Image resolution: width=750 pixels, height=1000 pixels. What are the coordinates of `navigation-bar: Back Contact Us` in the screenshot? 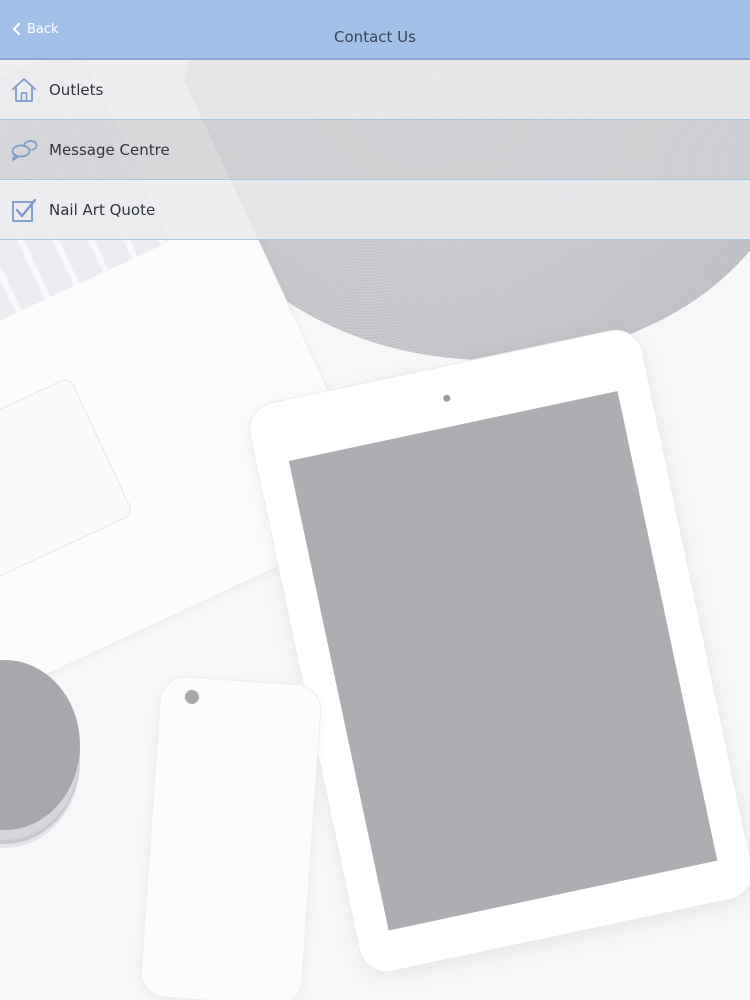 It's located at (375, 30).